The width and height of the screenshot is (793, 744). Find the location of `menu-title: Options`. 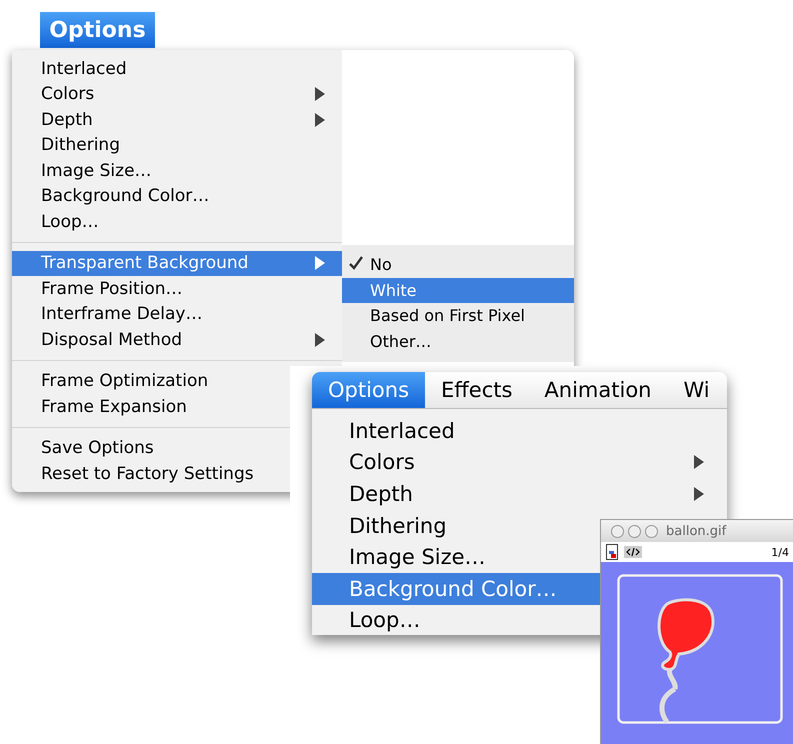

menu-title: Options is located at coordinates (97, 30).